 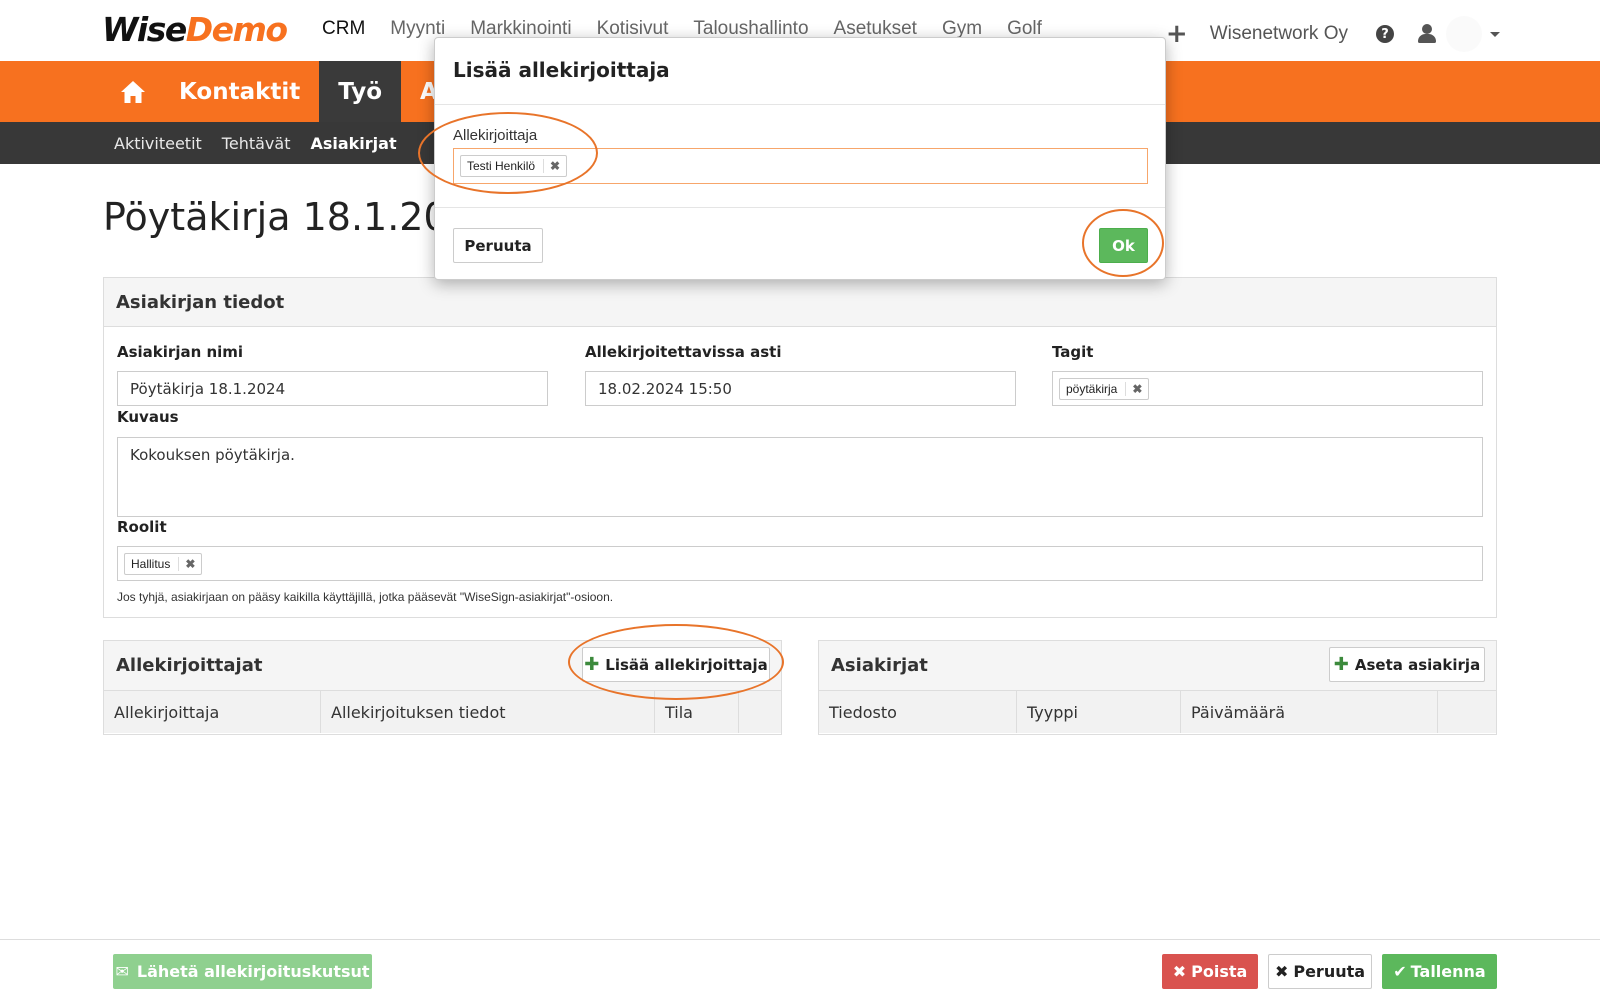 What do you see at coordinates (501, 166) in the screenshot?
I see `selected-signer-label: Testi Henkilö` at bounding box center [501, 166].